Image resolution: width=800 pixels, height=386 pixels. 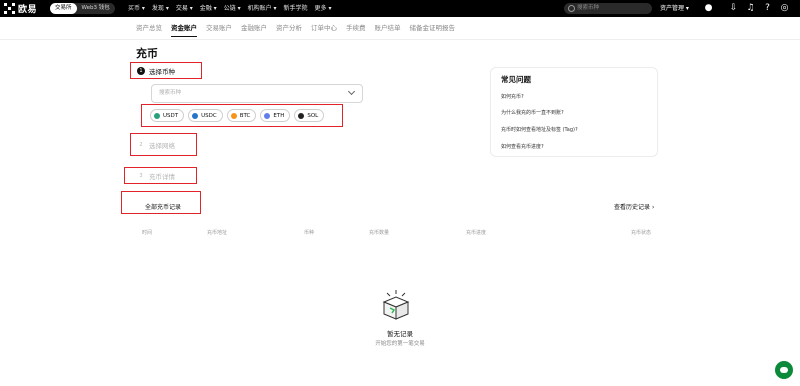 What do you see at coordinates (400, 334) in the screenshot?
I see `empty-state-title: 暂无记录` at bounding box center [400, 334].